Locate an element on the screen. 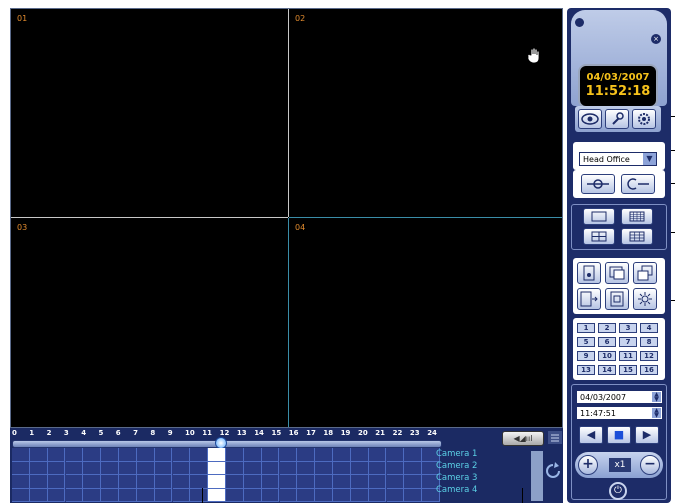 The image size is (675, 503). timeline-menu-button is located at coordinates (555, 437).